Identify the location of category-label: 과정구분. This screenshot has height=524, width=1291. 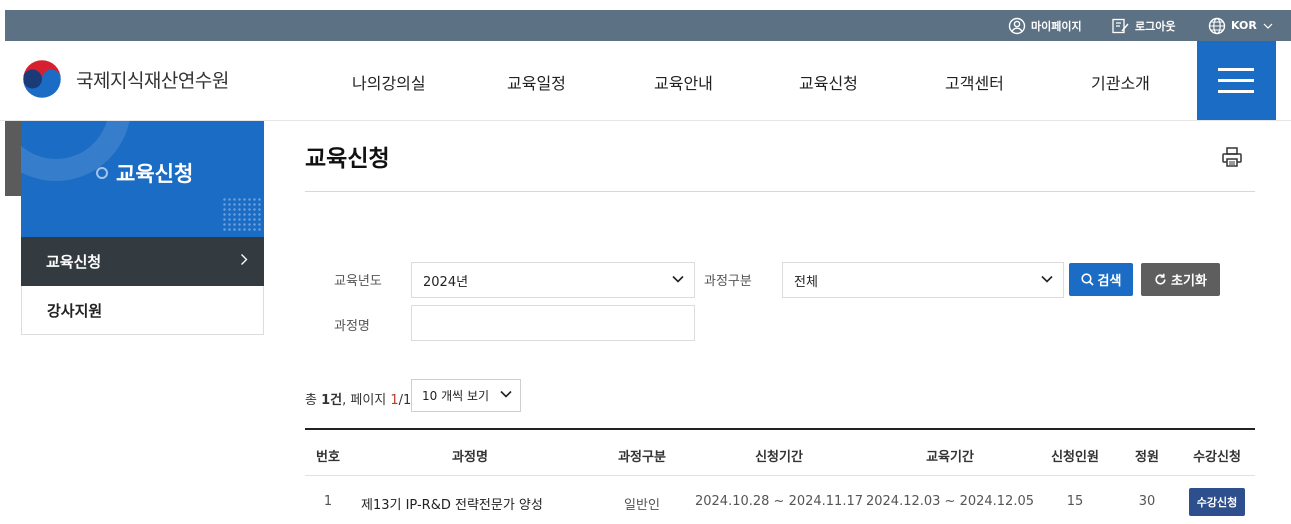
(728, 281).